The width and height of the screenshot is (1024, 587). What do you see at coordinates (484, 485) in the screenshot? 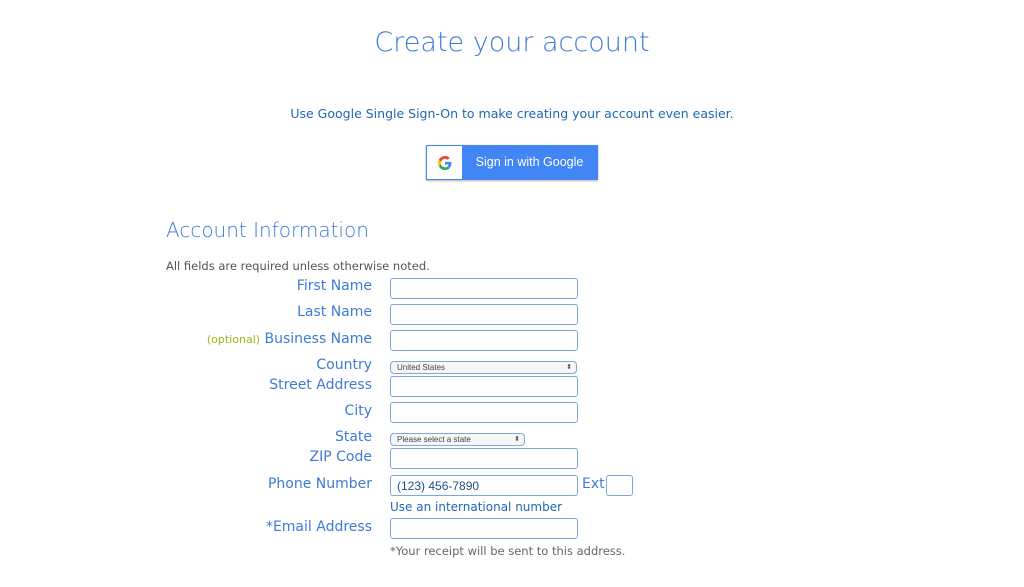
I see `phone-number-input` at bounding box center [484, 485].